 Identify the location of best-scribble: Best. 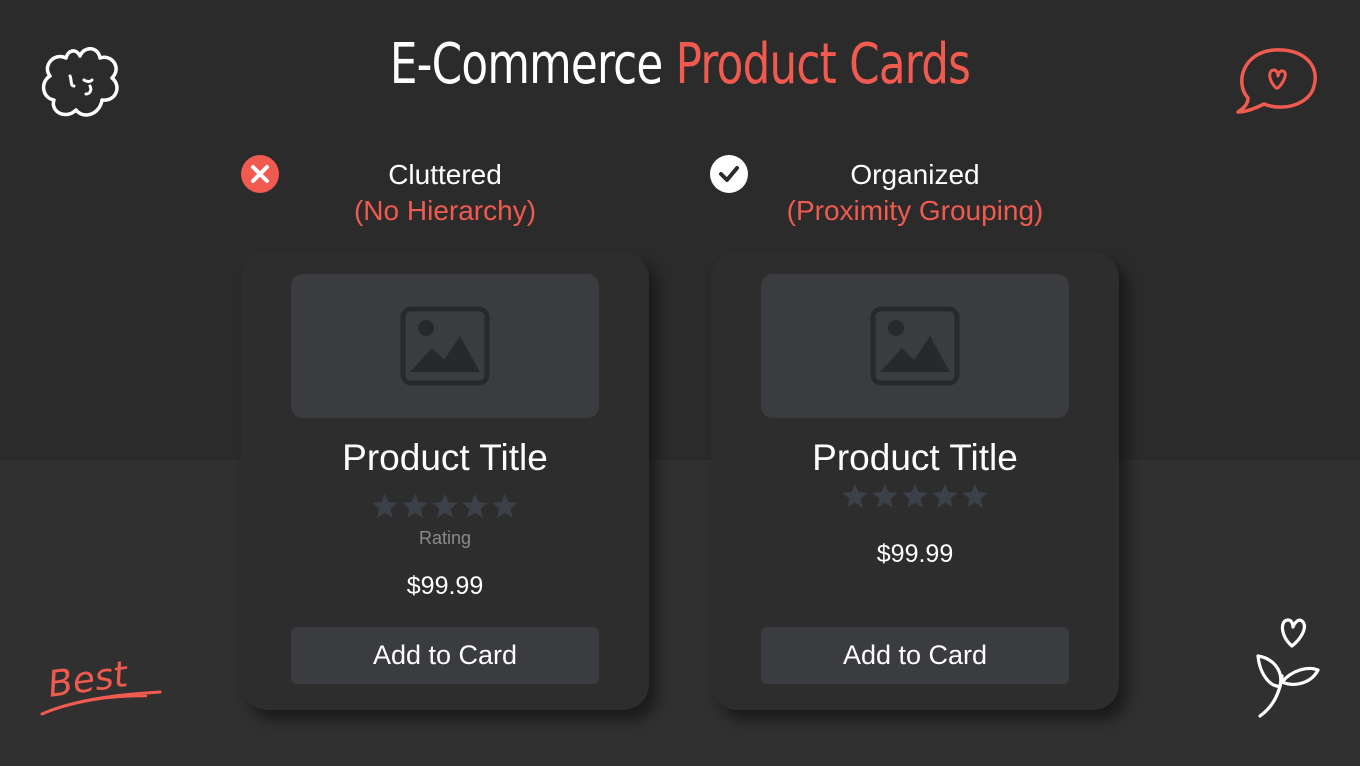
(101, 685).